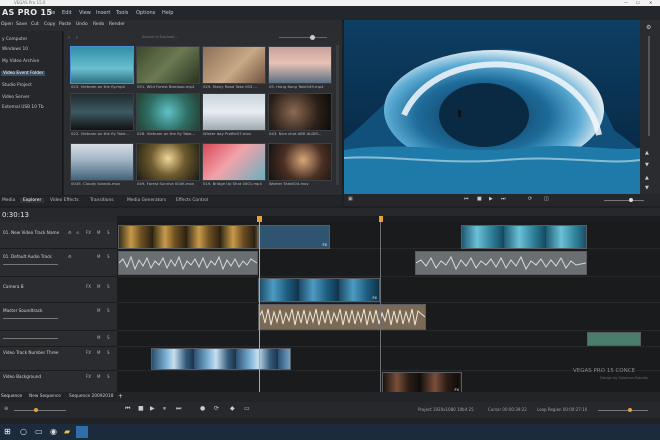 The image size is (660, 440). What do you see at coordinates (11, 396) in the screenshot?
I see `tab-sequence: Sequence` at bounding box center [11, 396].